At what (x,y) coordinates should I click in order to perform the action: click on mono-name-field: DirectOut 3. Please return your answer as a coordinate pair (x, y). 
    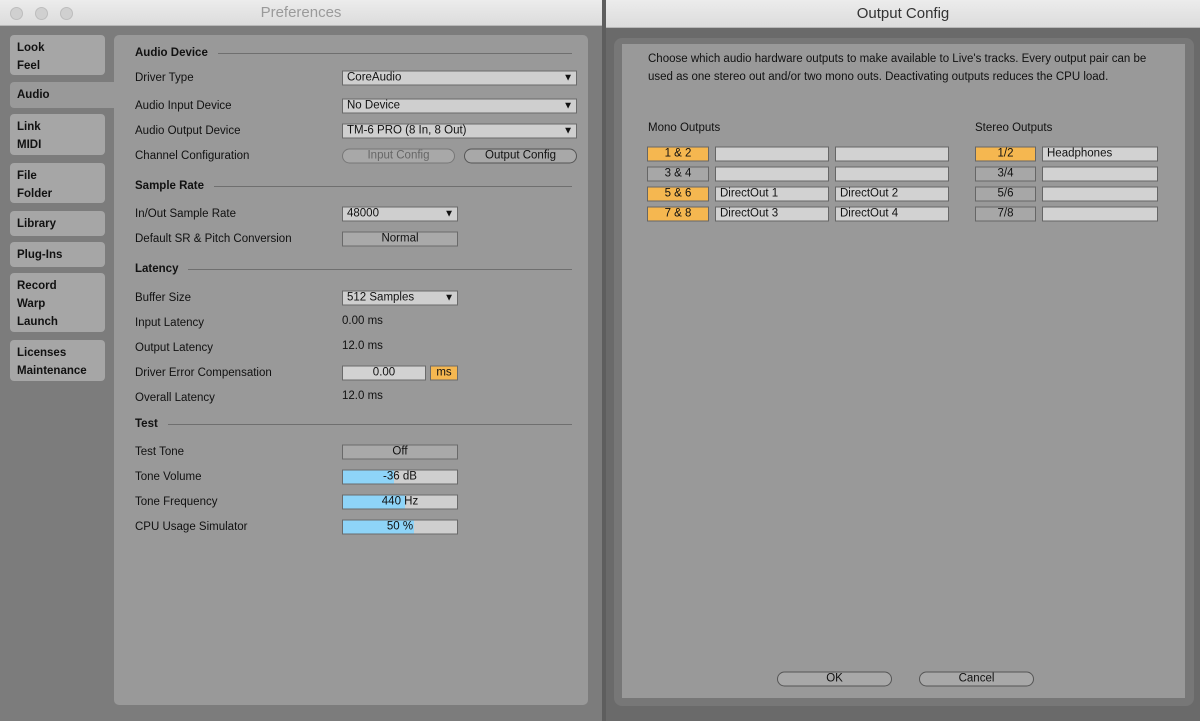
    Looking at the image, I should click on (772, 214).